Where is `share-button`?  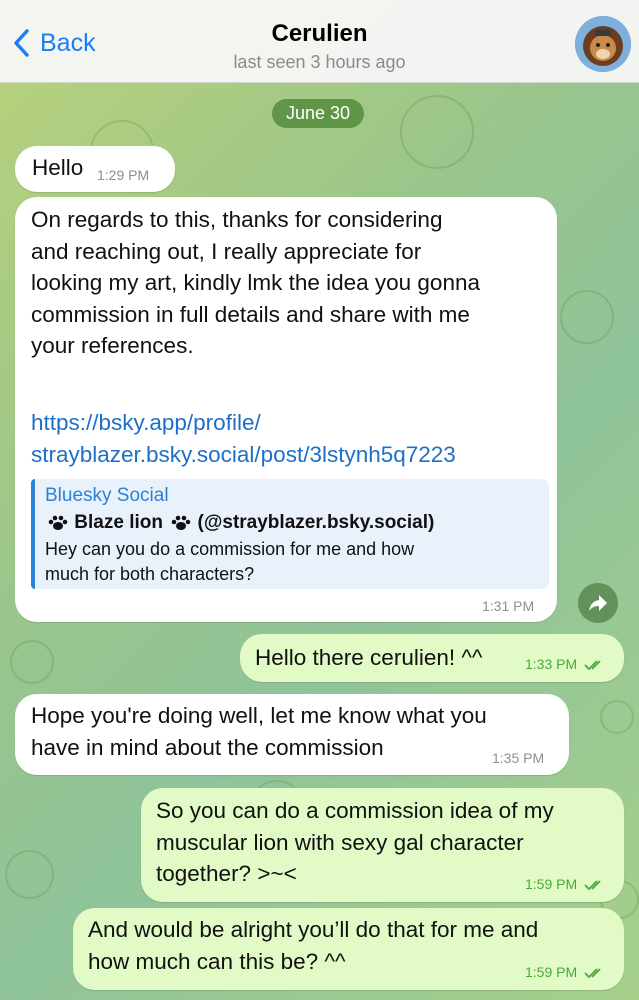
share-button is located at coordinates (598, 603).